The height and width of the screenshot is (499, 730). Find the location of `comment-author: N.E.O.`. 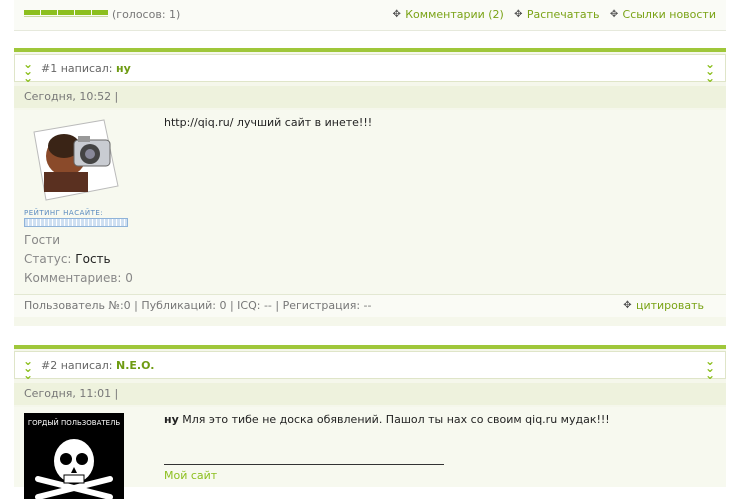

comment-author: N.E.O. is located at coordinates (135, 365).